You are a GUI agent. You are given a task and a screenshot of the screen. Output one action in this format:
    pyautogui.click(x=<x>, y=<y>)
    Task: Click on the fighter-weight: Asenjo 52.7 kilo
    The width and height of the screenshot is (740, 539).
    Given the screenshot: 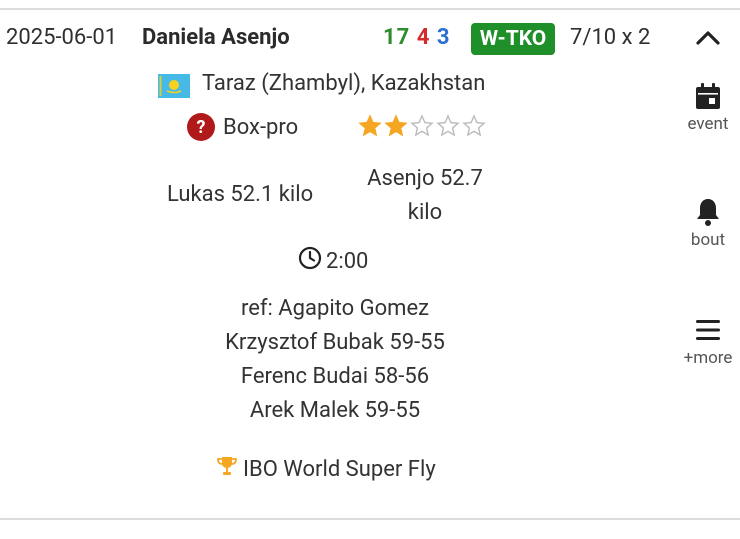 What is the action you would take?
    pyautogui.click(x=425, y=195)
    